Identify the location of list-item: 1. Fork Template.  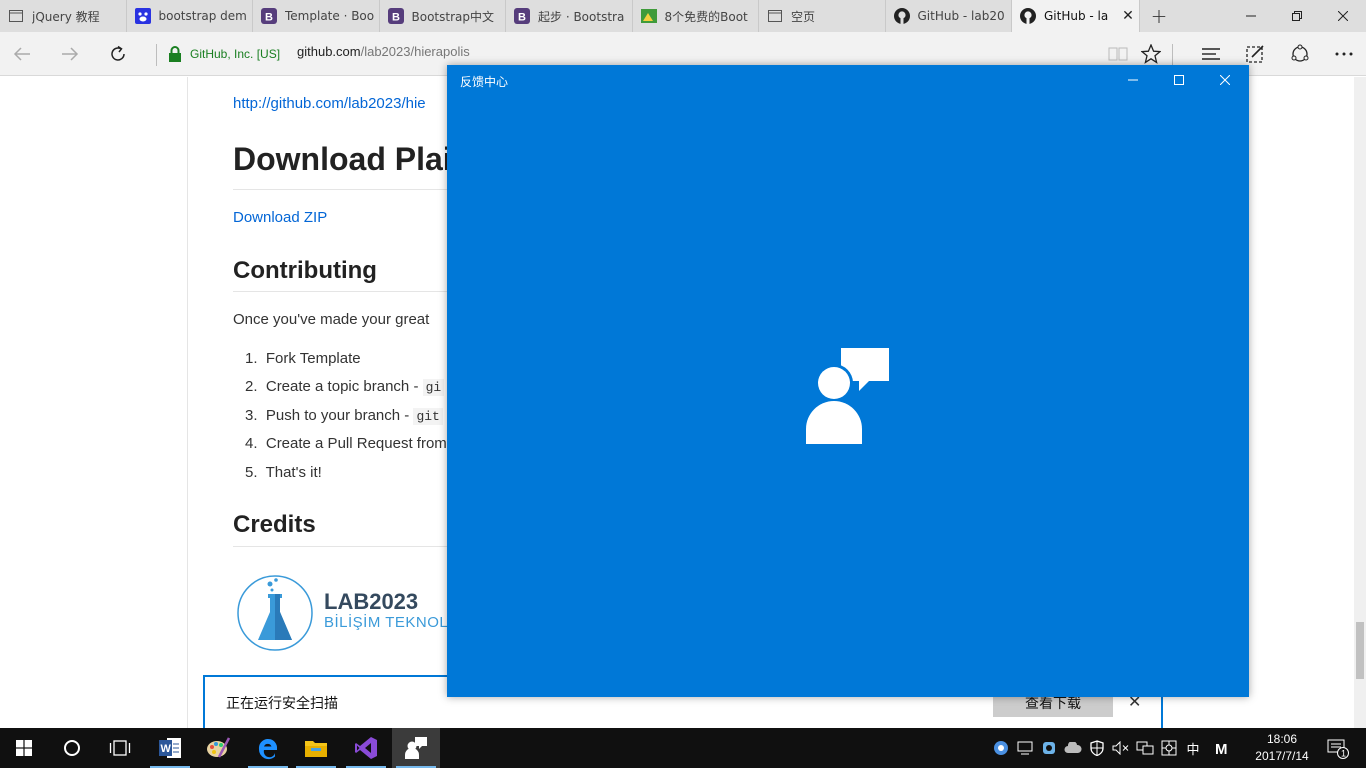
(303, 358).